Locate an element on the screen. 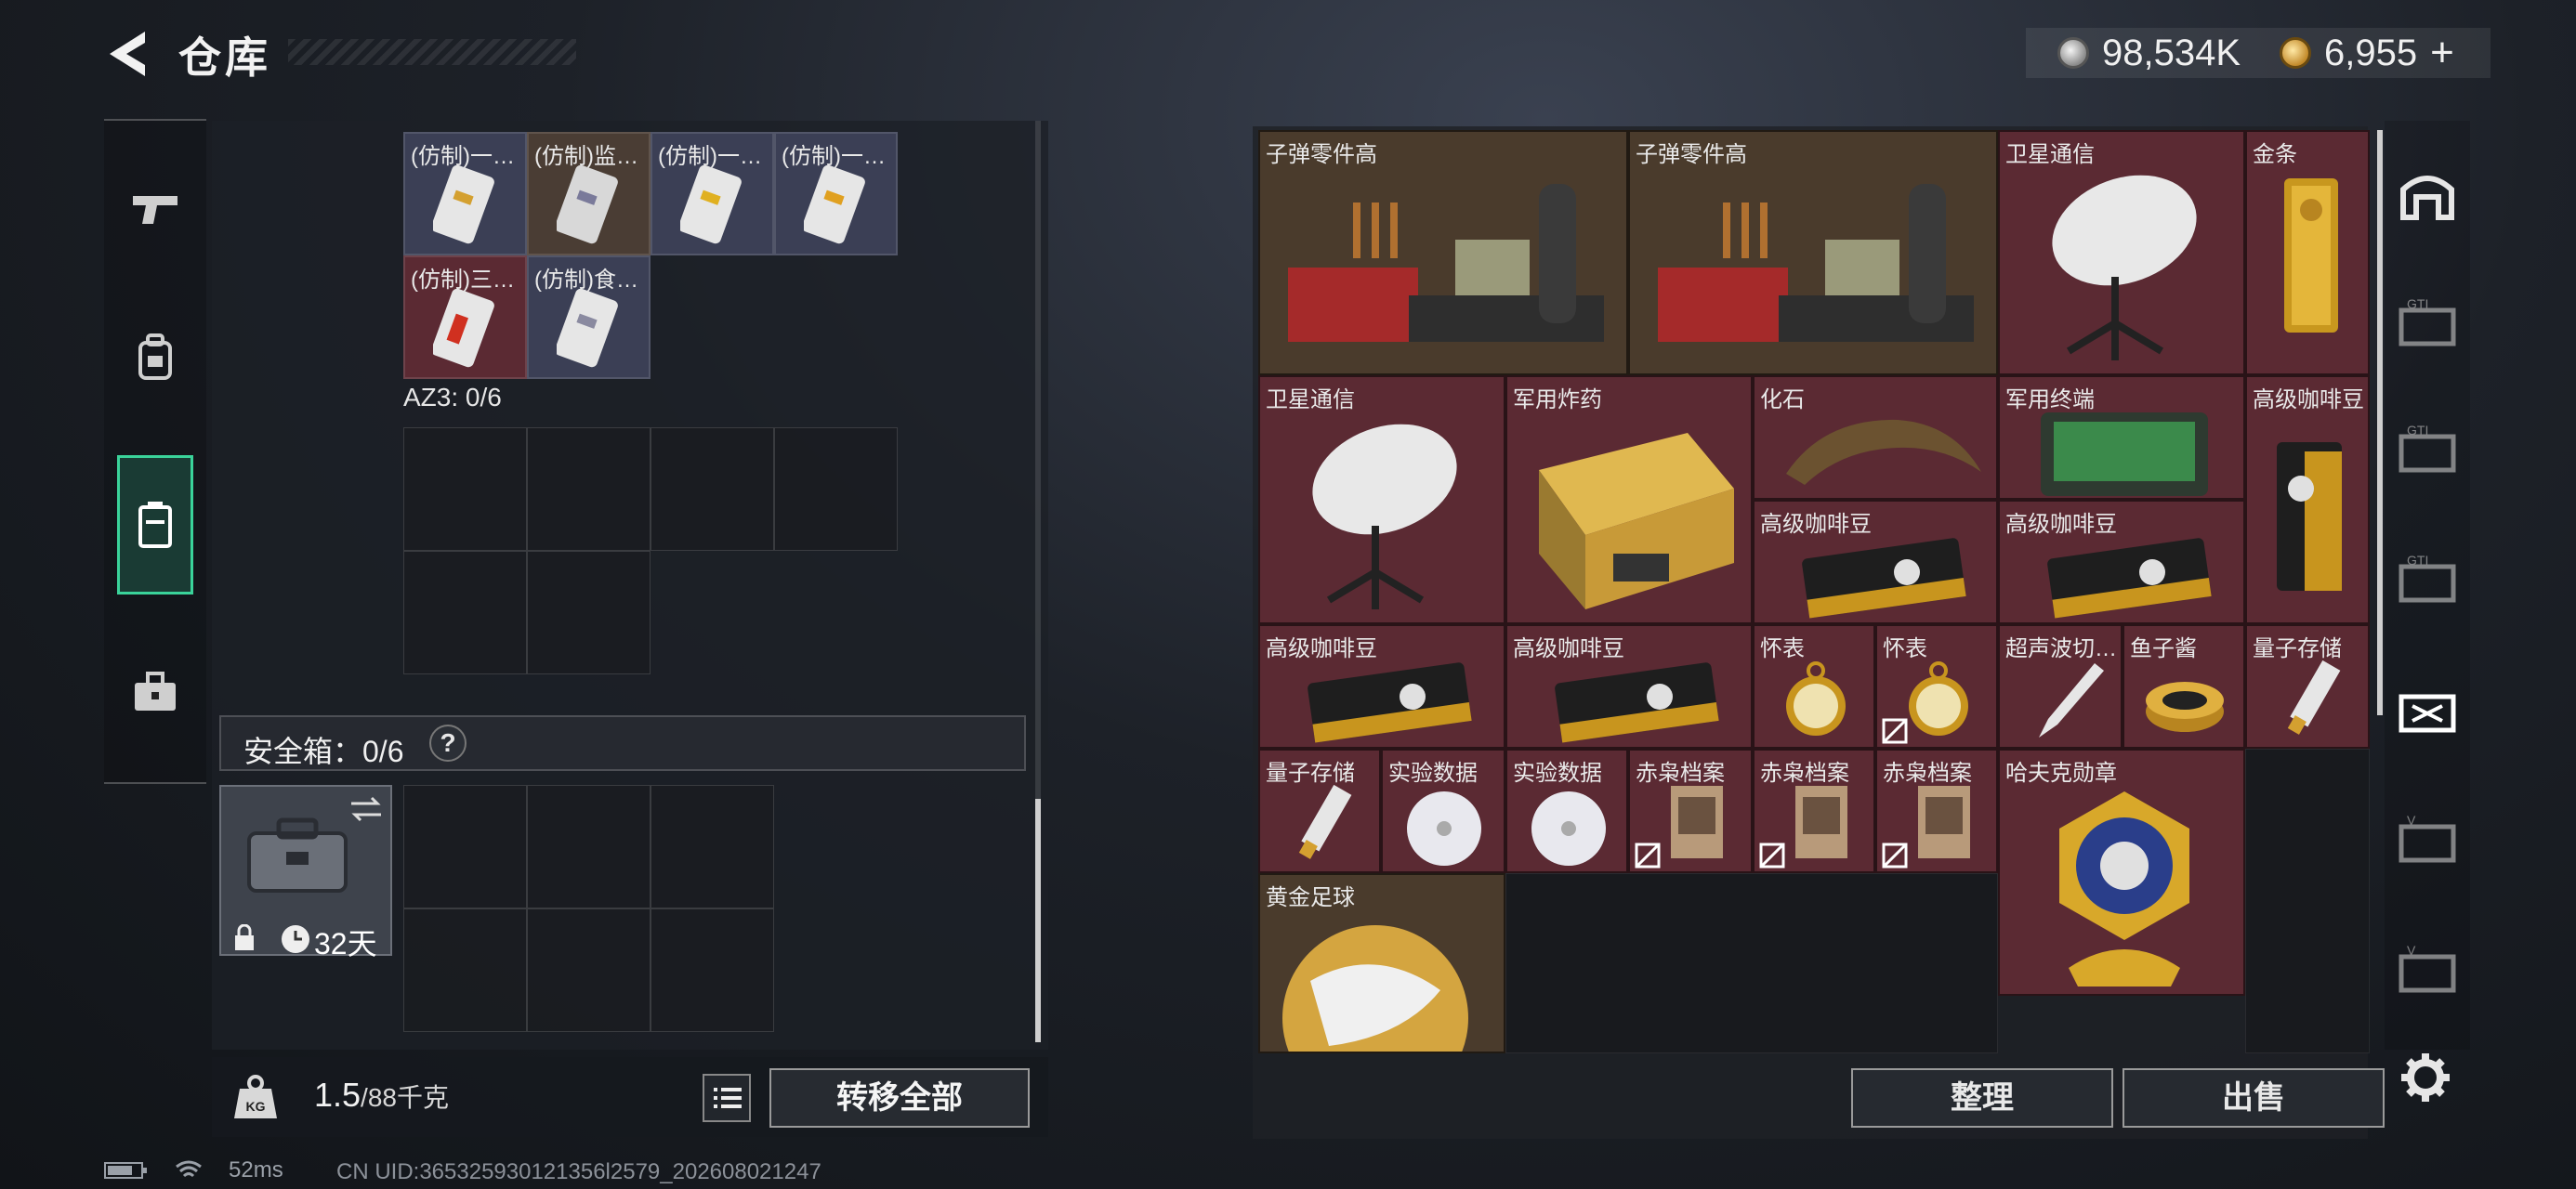 The image size is (2576, 1189). disc-icon is located at coordinates (1568, 828).